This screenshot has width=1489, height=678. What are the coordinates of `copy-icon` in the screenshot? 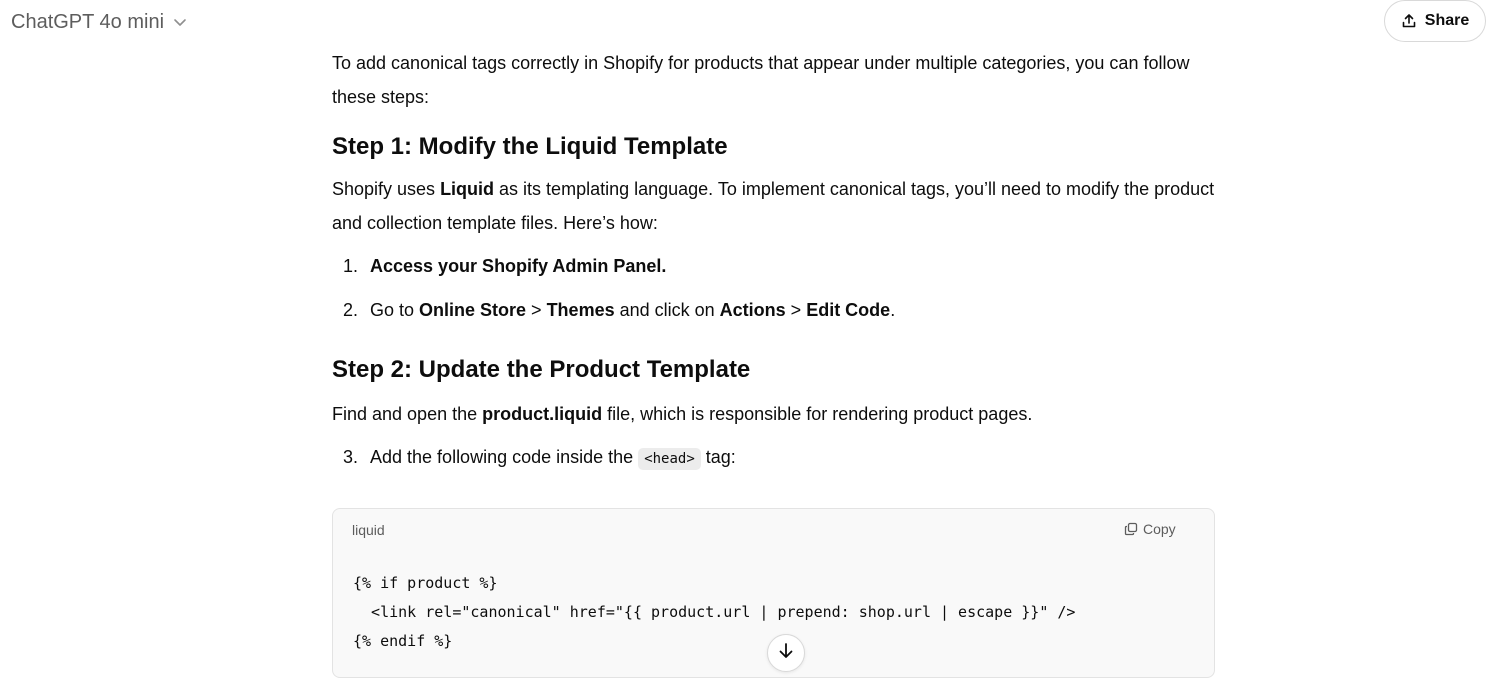 It's located at (1131, 529).